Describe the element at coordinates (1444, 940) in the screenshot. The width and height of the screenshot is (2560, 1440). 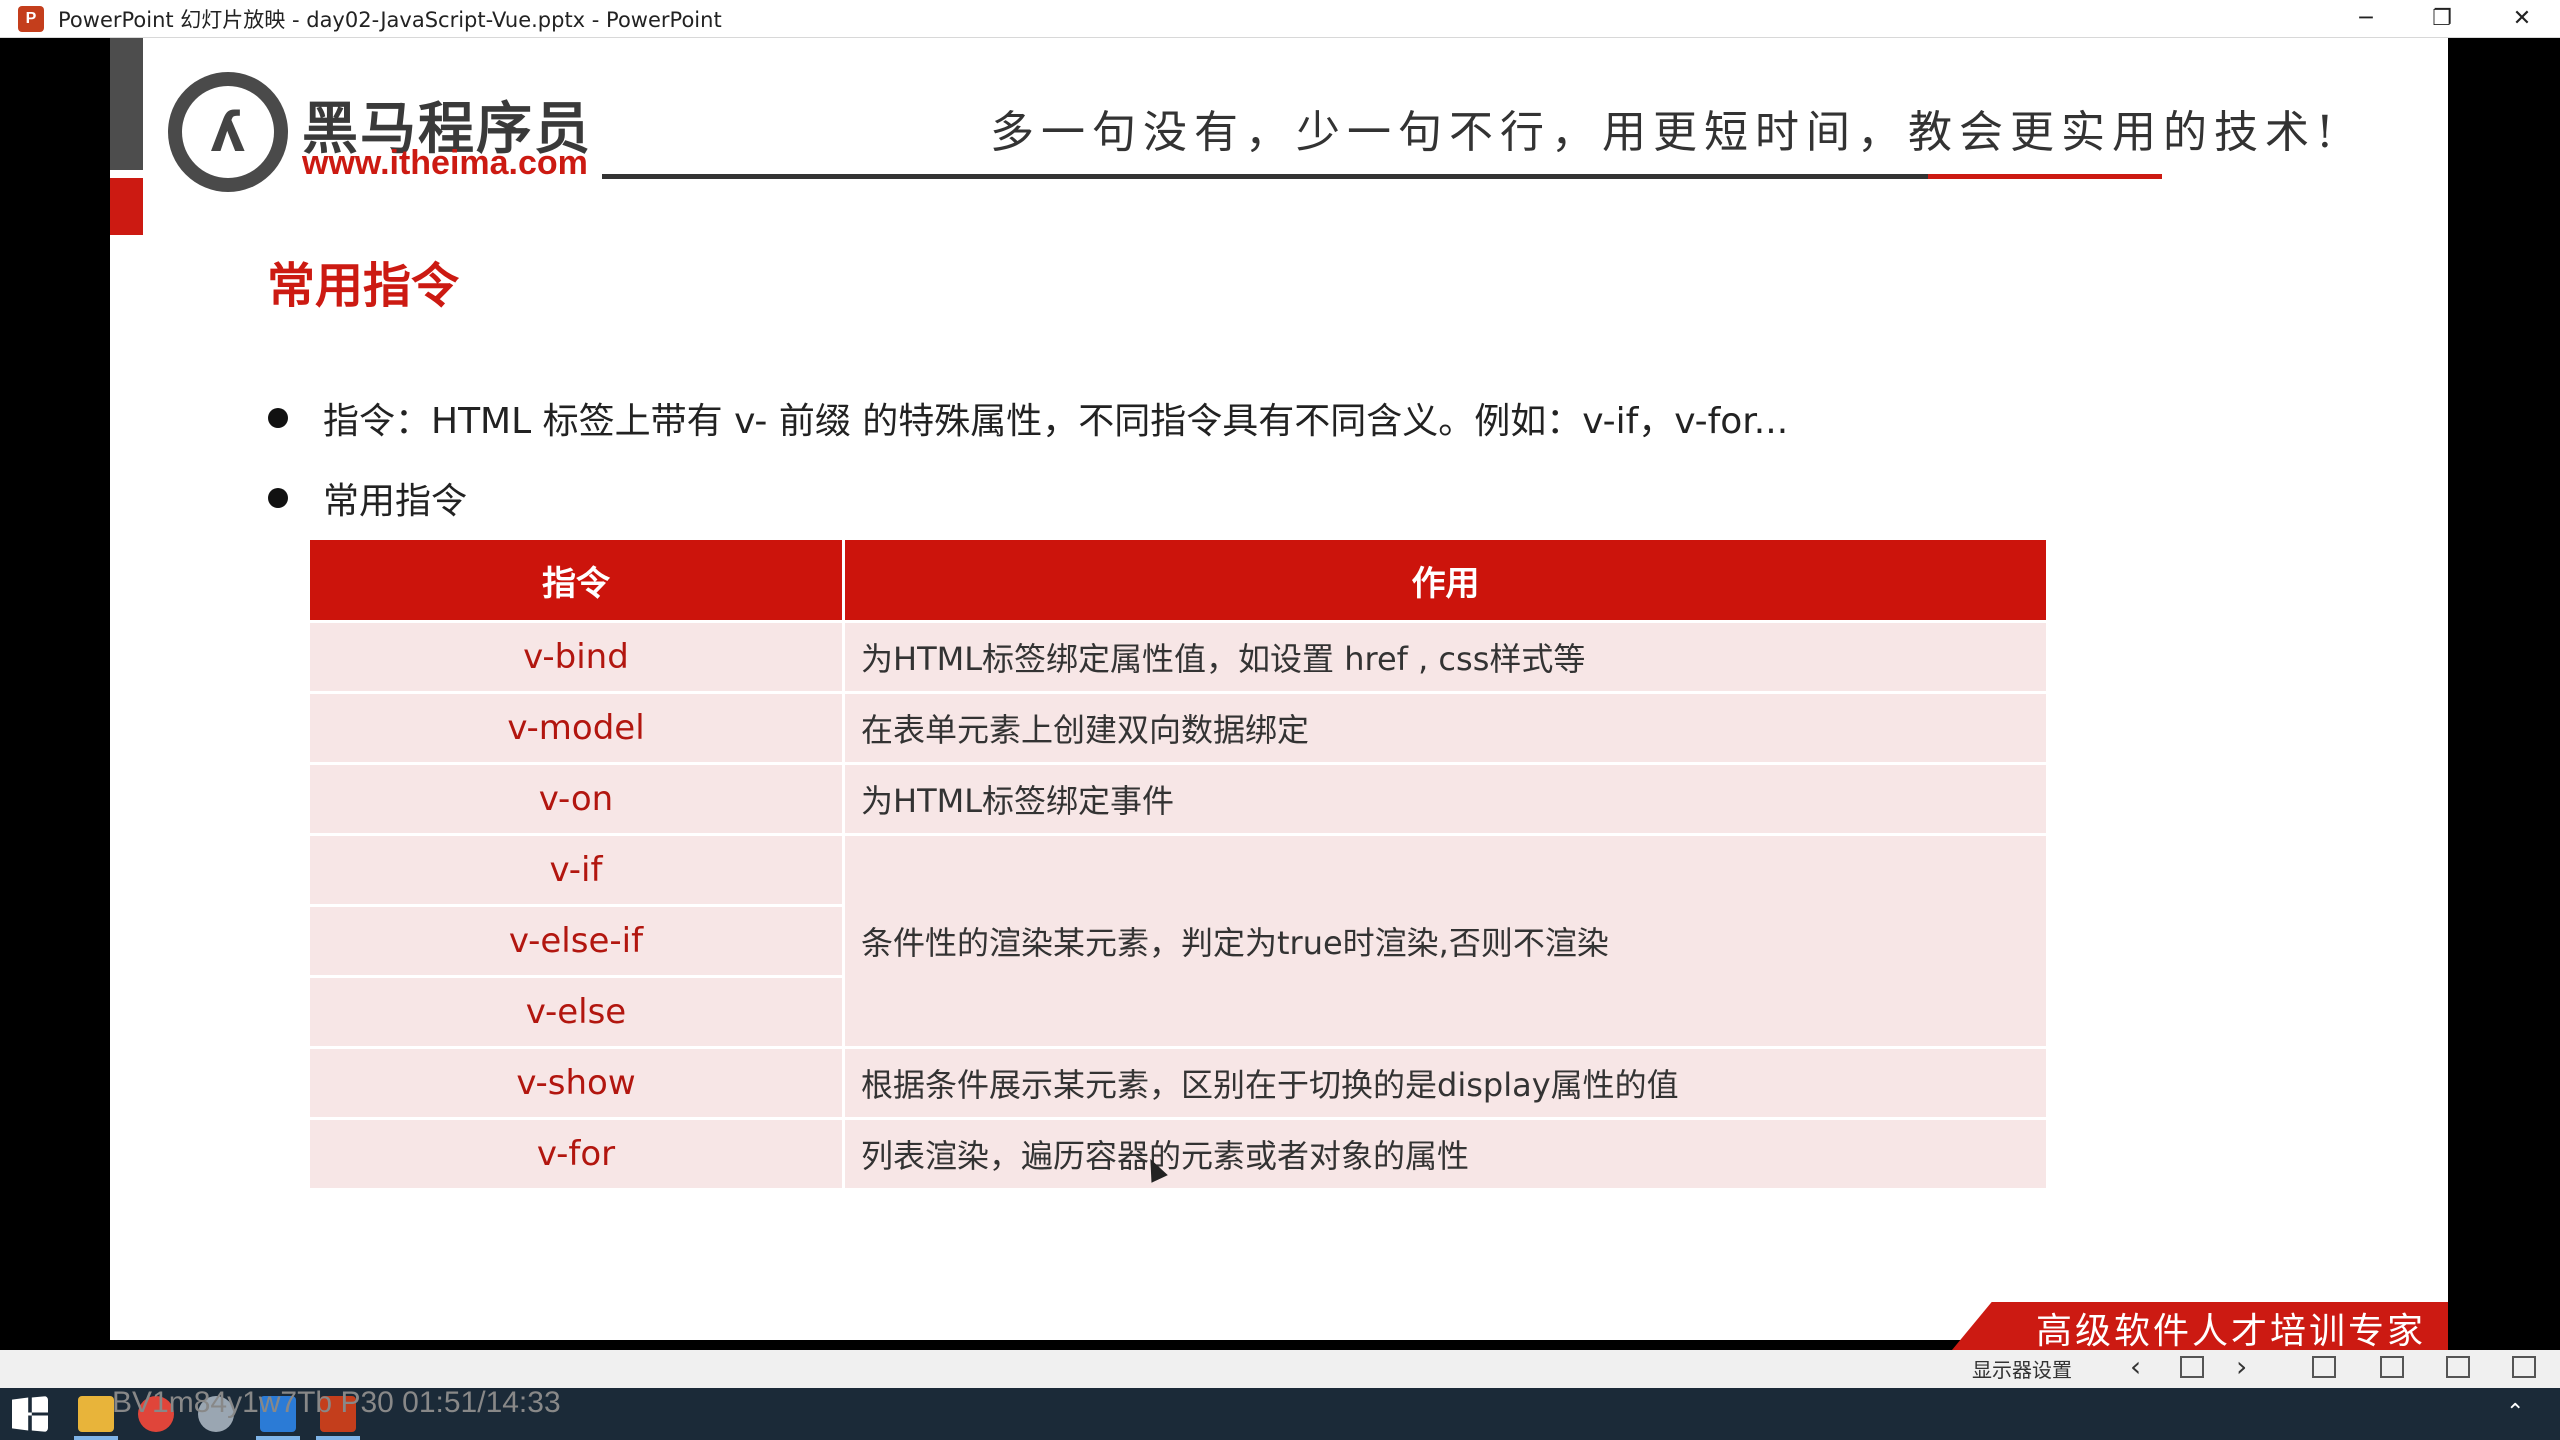
I see `description-cell: 条件性的渲染某元素，判定为true时渲染,否则不渲染` at that location.